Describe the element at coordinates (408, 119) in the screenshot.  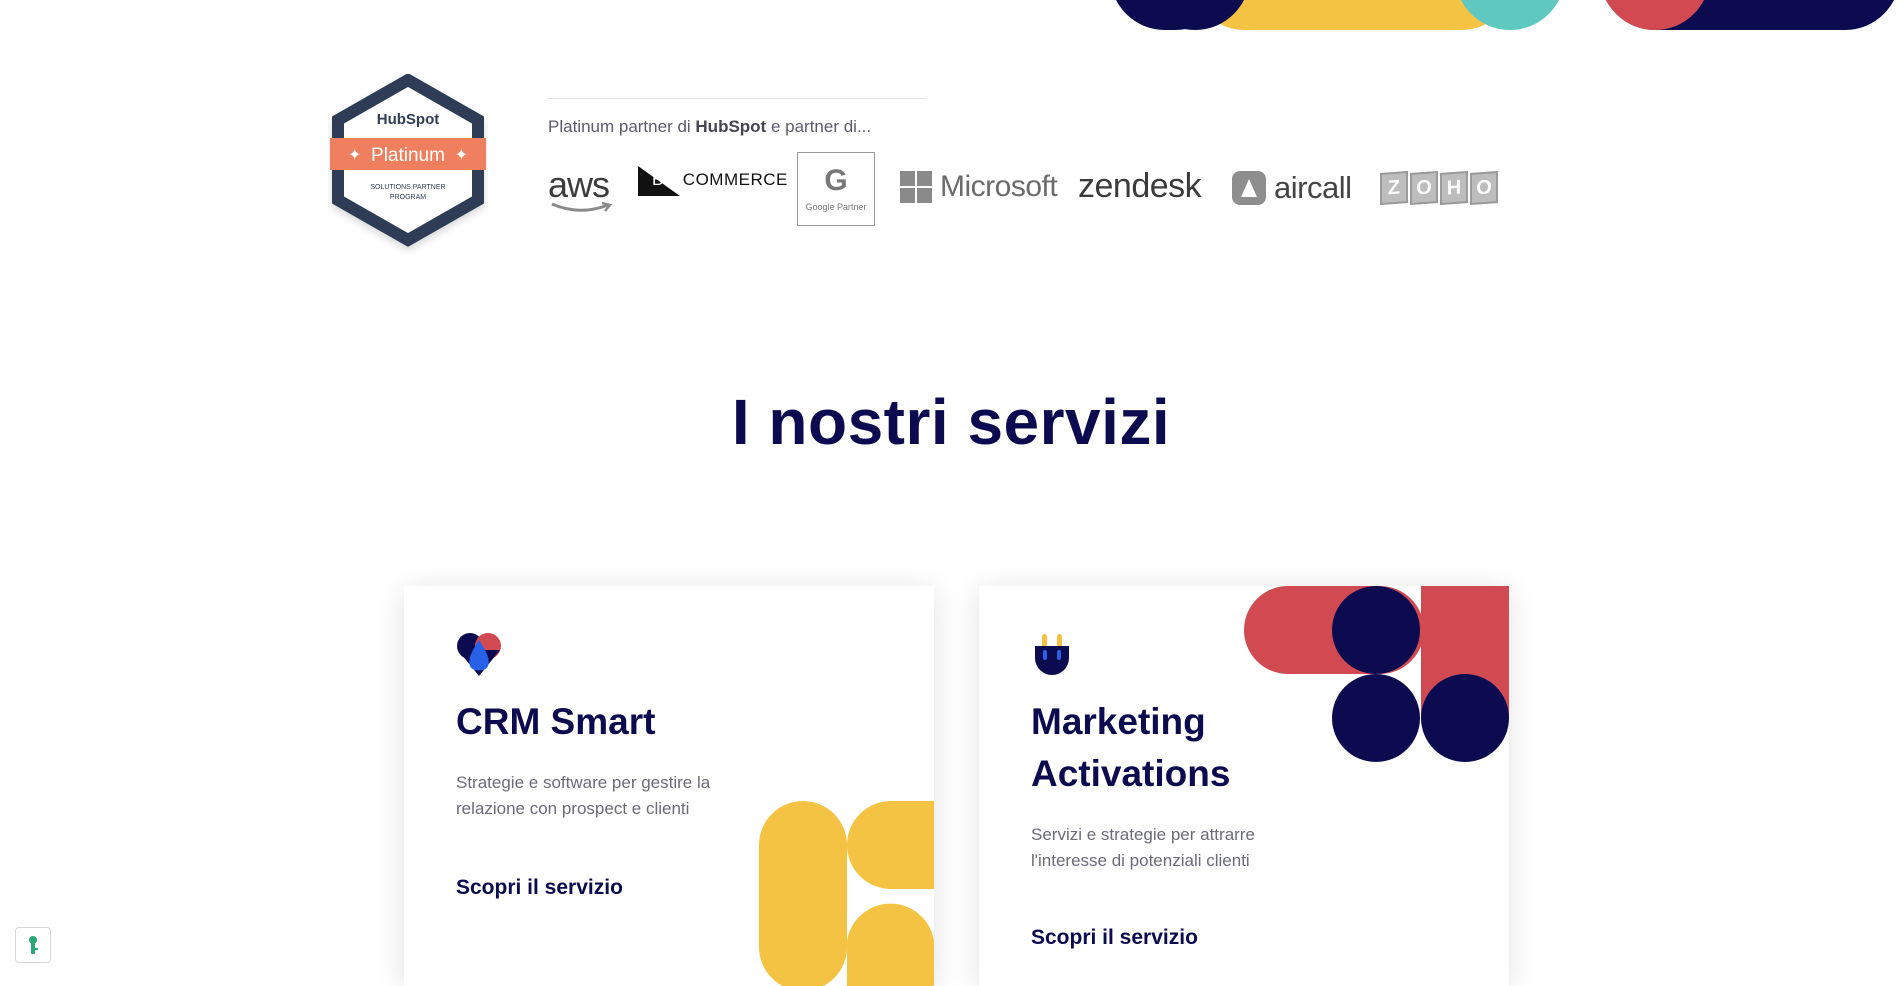
I see `badge-brand: HubSpot` at that location.